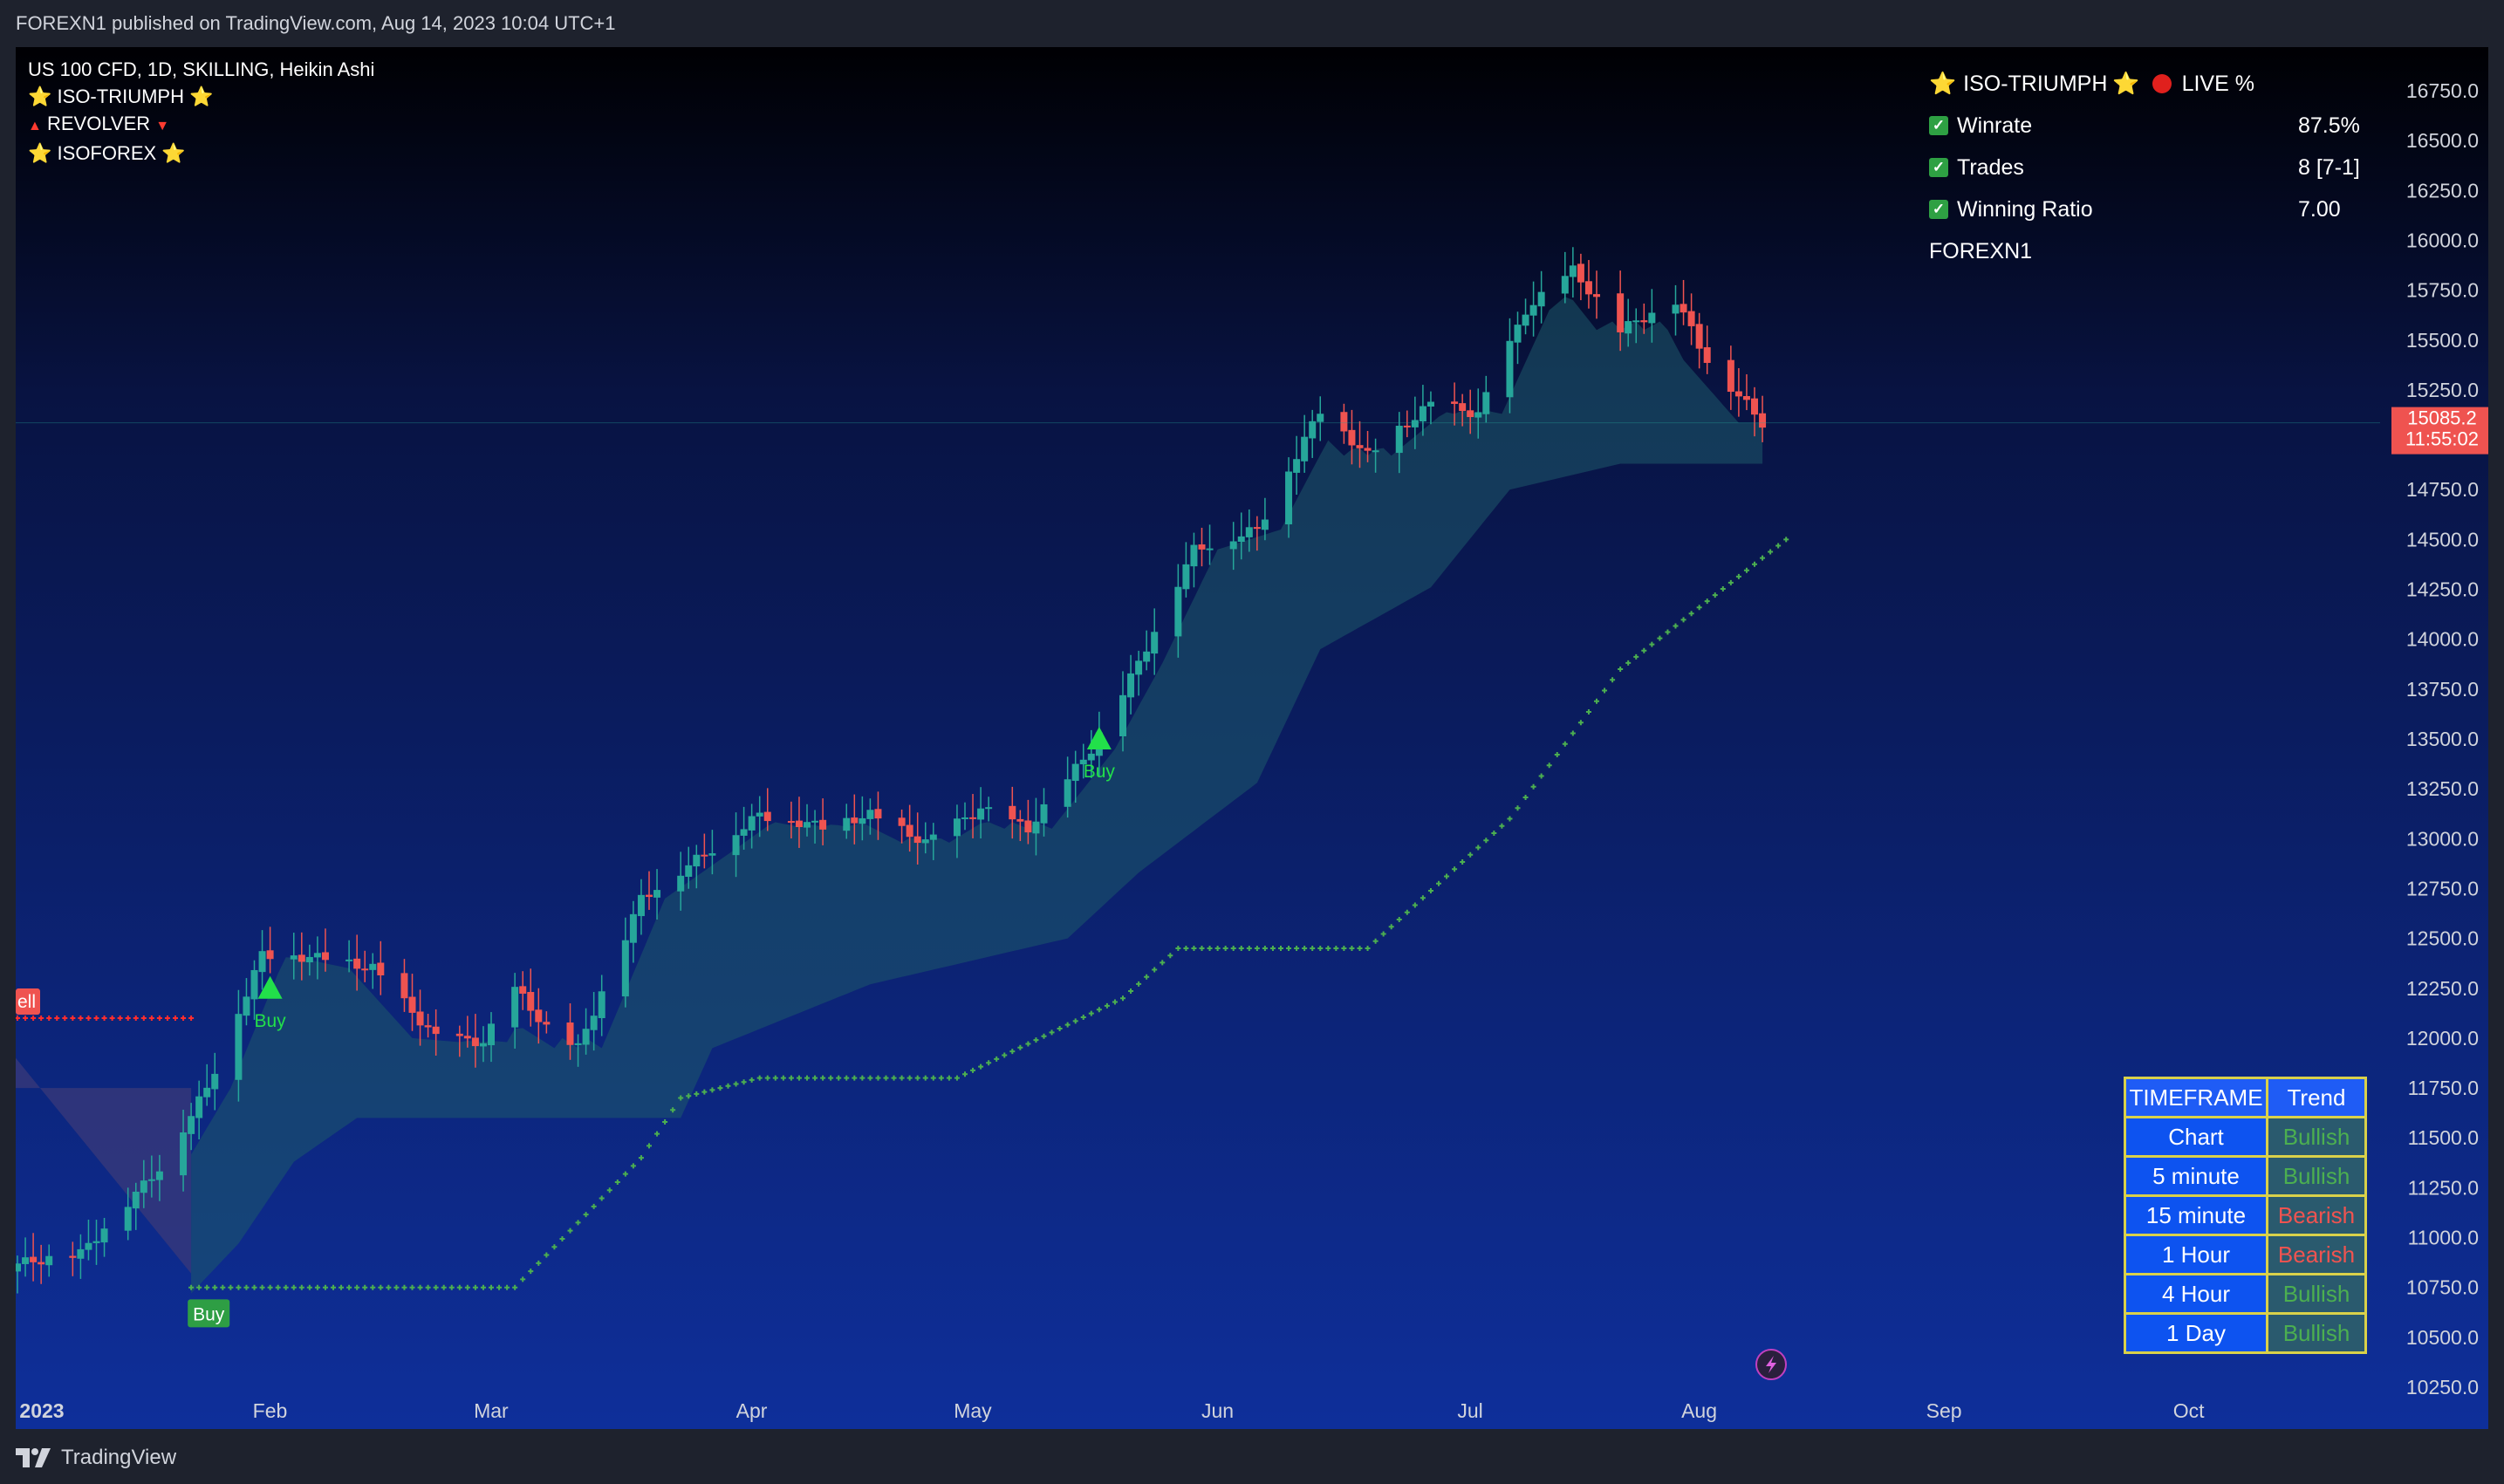 Image resolution: width=2504 pixels, height=1484 pixels. I want to click on stat-row-trades: ✓ Trades 8 [7-1], so click(2147, 167).